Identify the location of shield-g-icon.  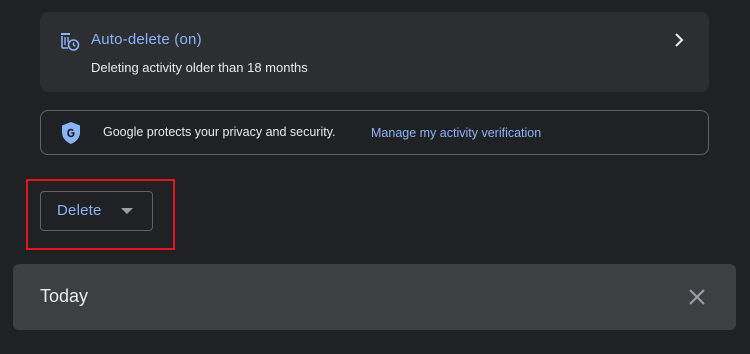
(71, 133).